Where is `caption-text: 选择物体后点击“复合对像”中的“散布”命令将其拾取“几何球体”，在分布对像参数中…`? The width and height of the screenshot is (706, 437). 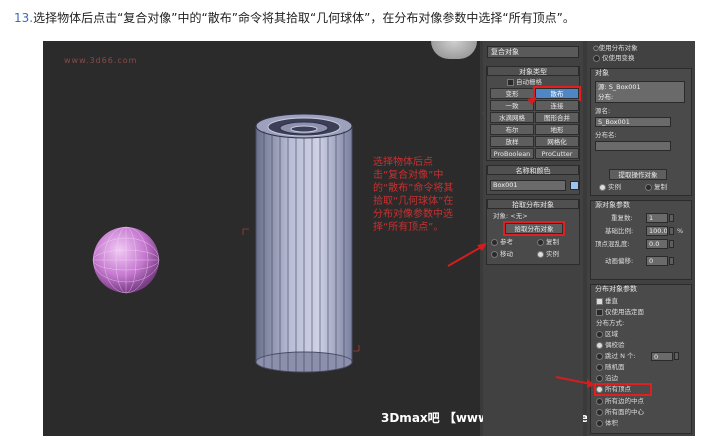
caption-text: 选择物体后点击“复合对像”中的“散布”命令将其拾取“几何球体”，在分布对像参数中… is located at coordinates (304, 18).